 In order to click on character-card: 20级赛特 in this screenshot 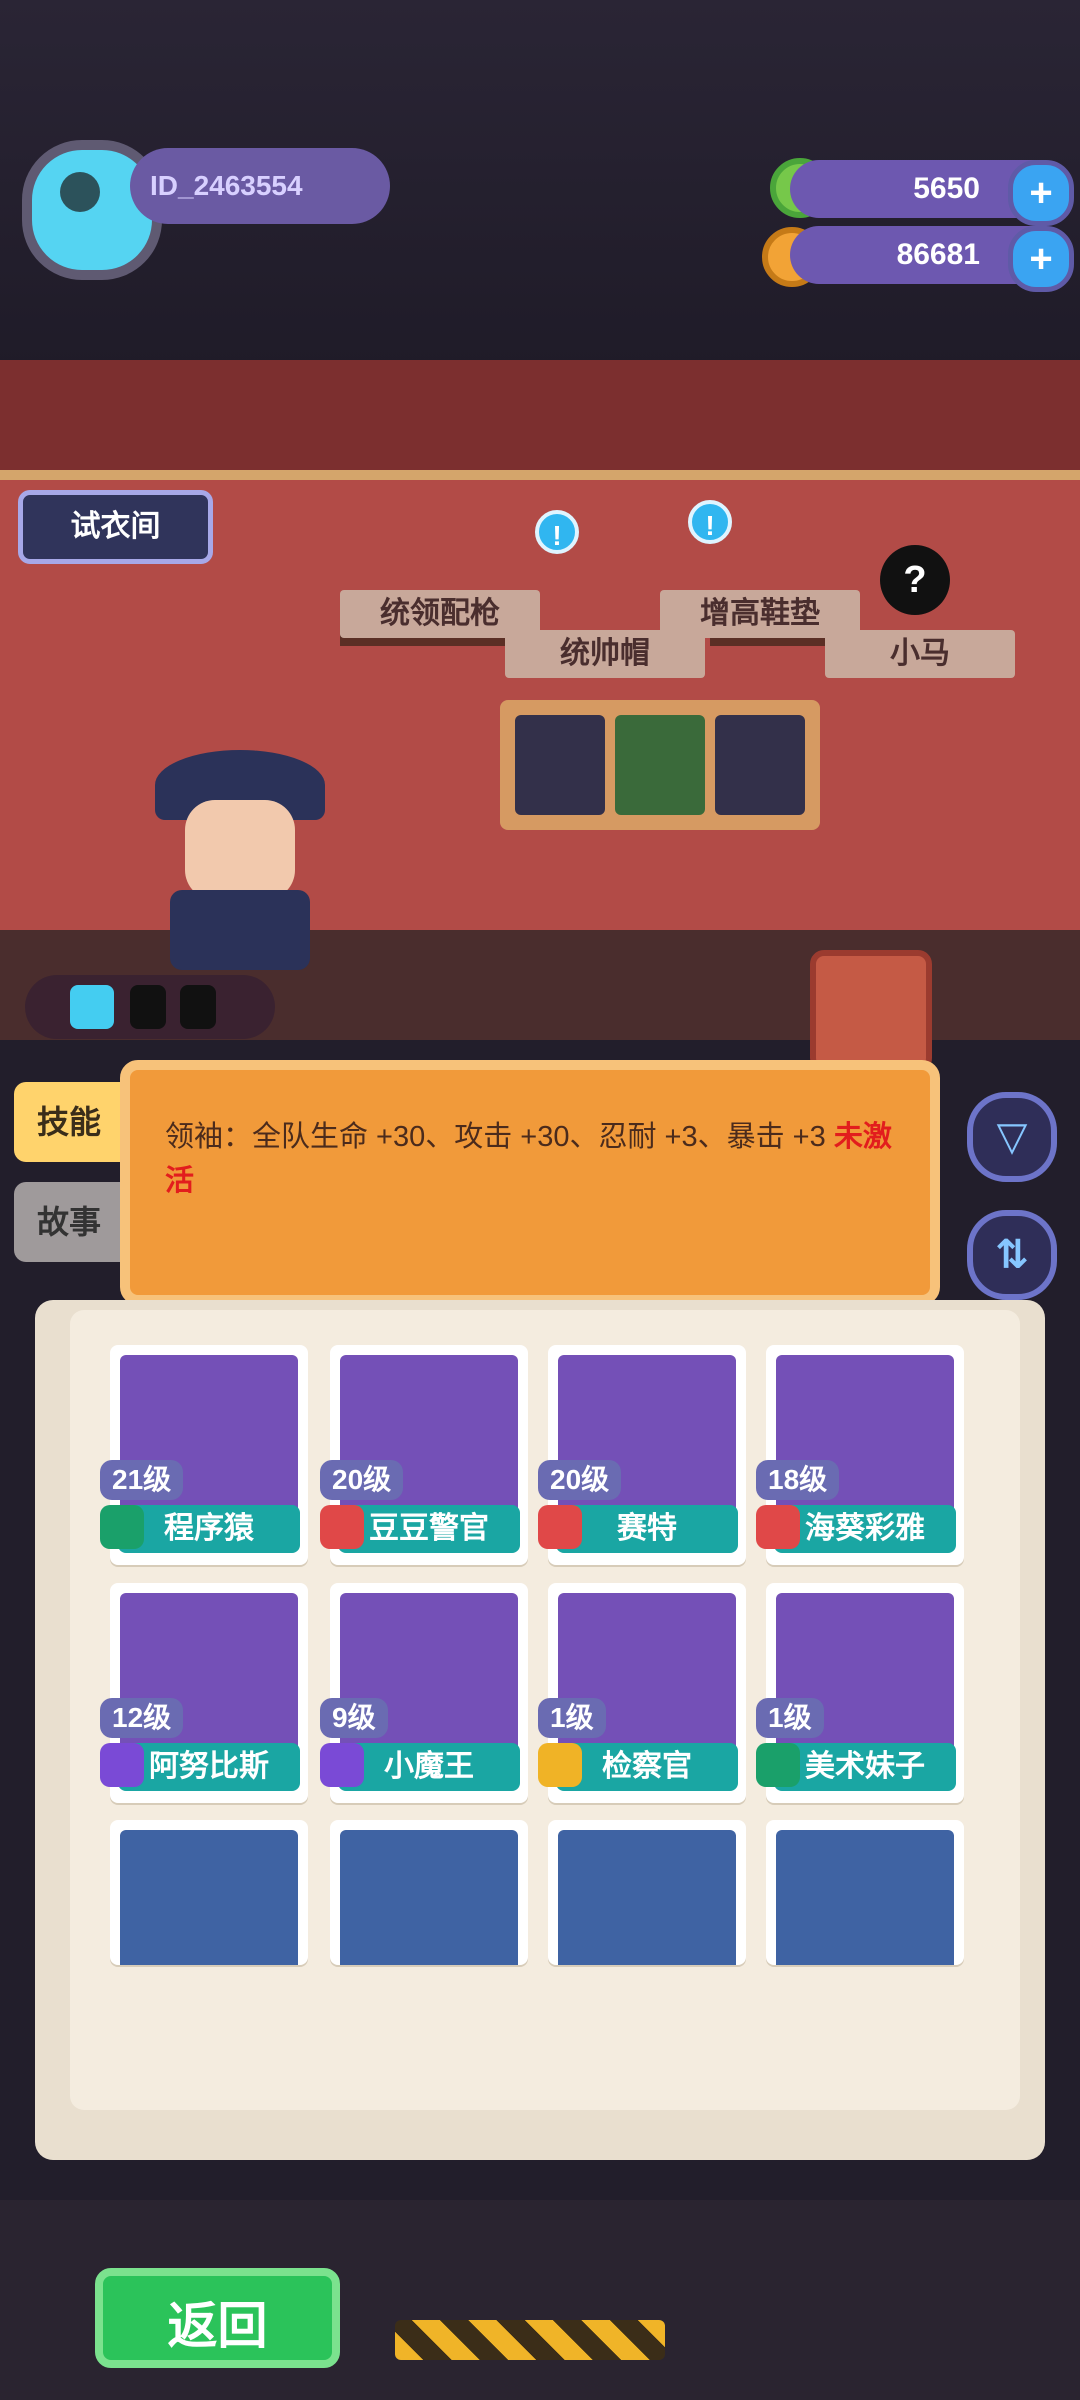, I will do `click(642, 1455)`.